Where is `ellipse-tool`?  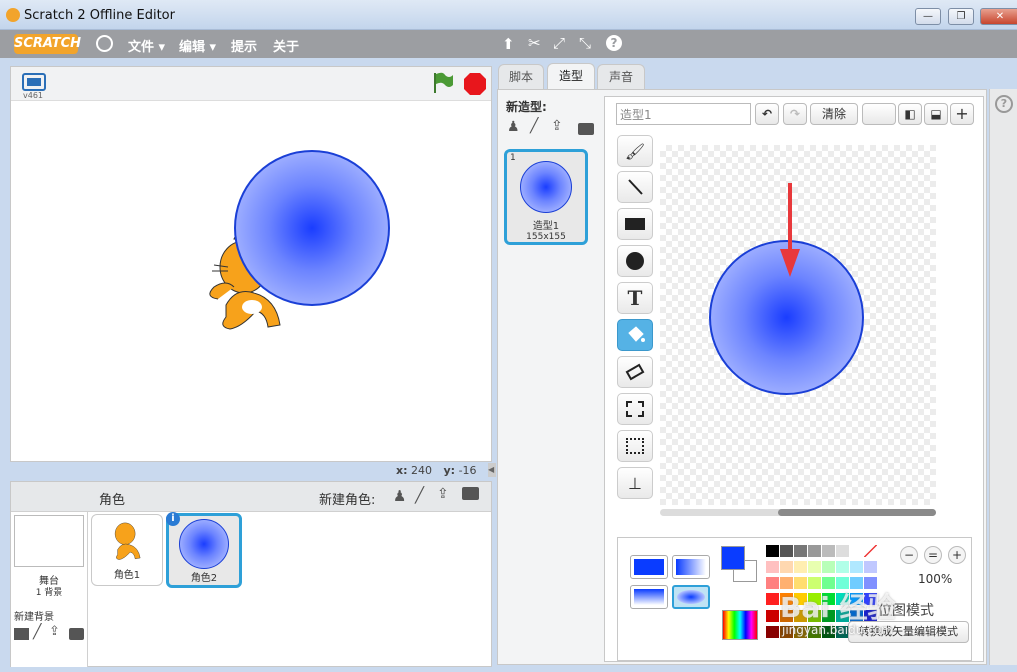
ellipse-tool is located at coordinates (635, 261).